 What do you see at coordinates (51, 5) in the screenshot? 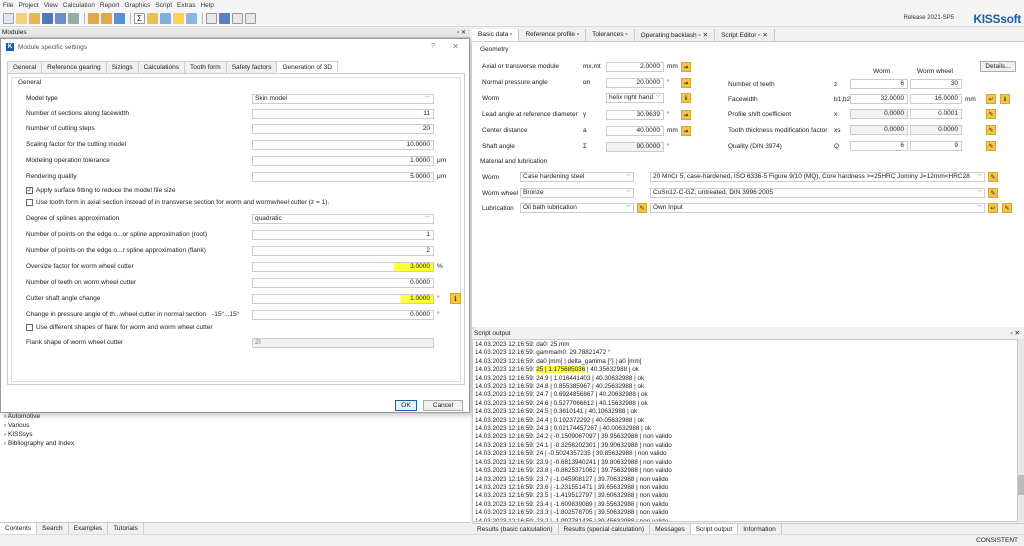
I see `menu-item-view: View` at bounding box center [51, 5].